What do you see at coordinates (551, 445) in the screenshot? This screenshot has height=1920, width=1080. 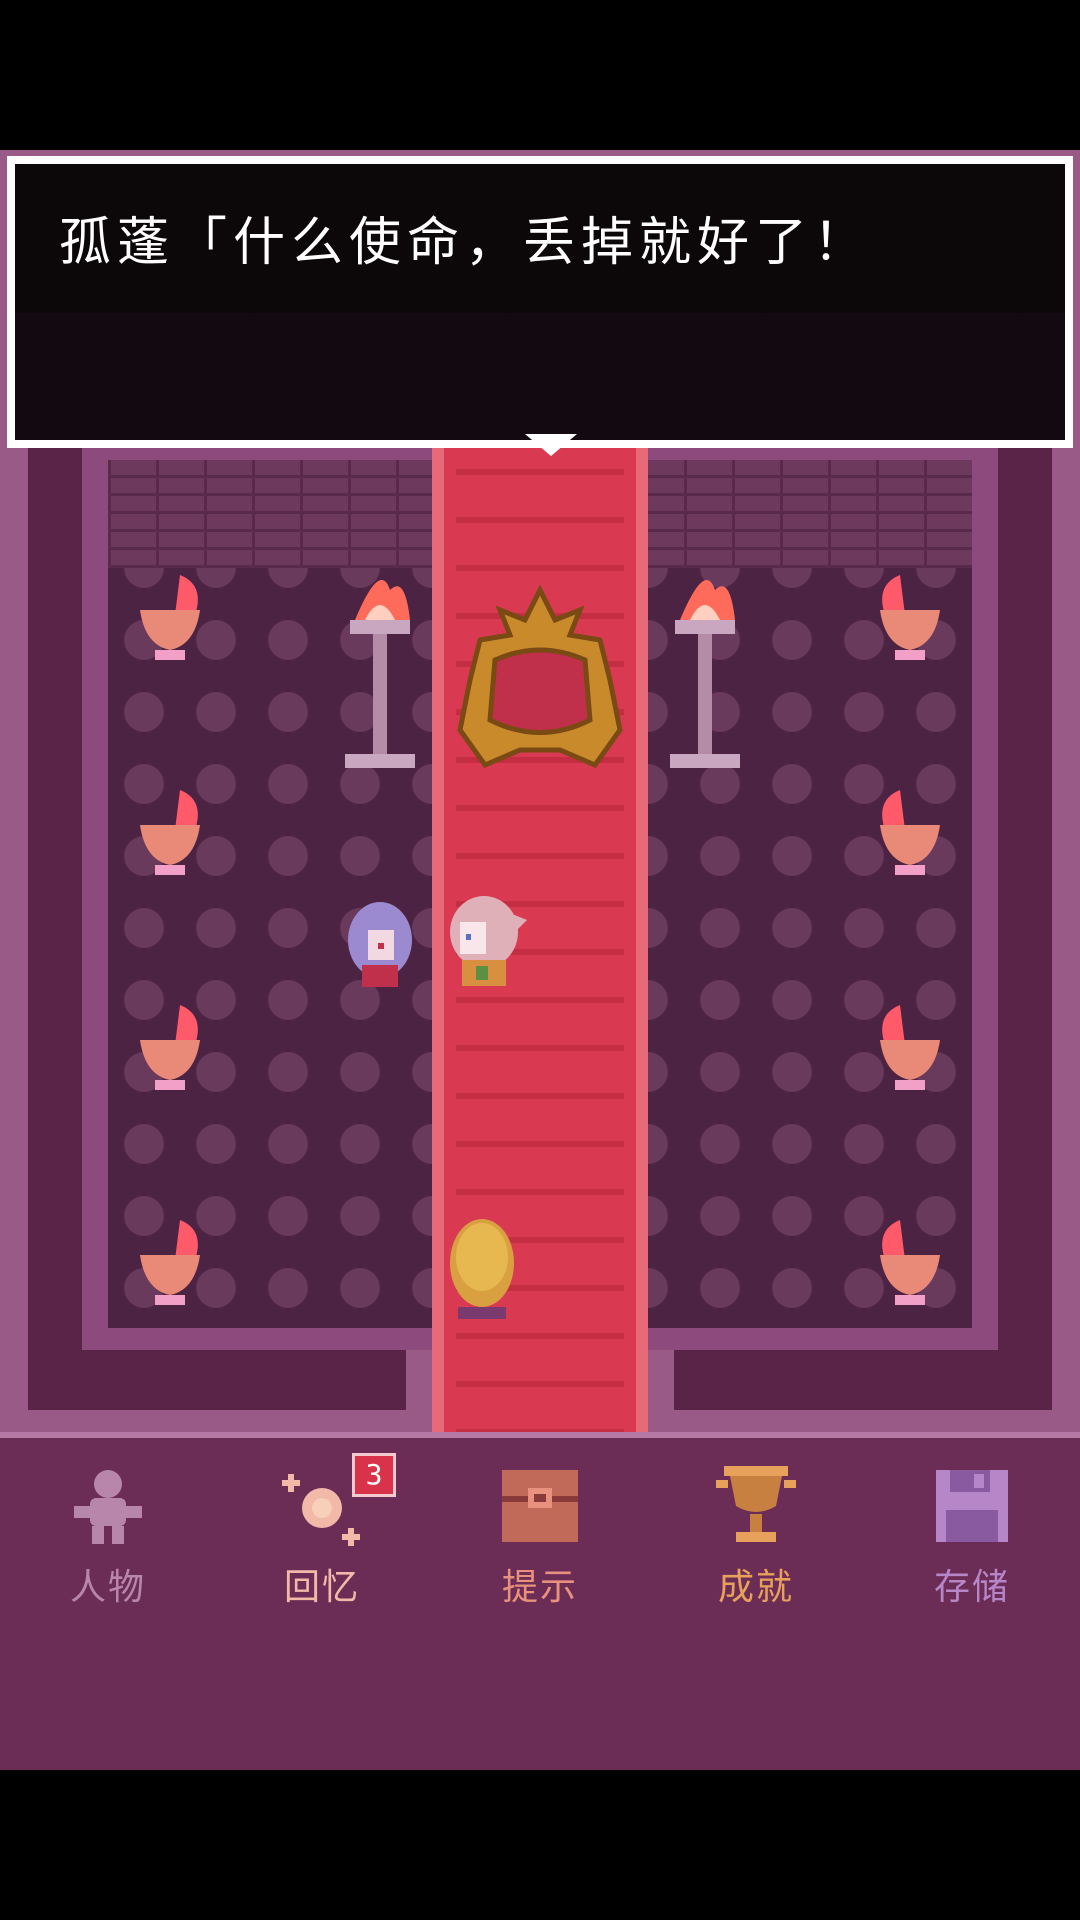 I see `dialog-continue-arrow-icon` at bounding box center [551, 445].